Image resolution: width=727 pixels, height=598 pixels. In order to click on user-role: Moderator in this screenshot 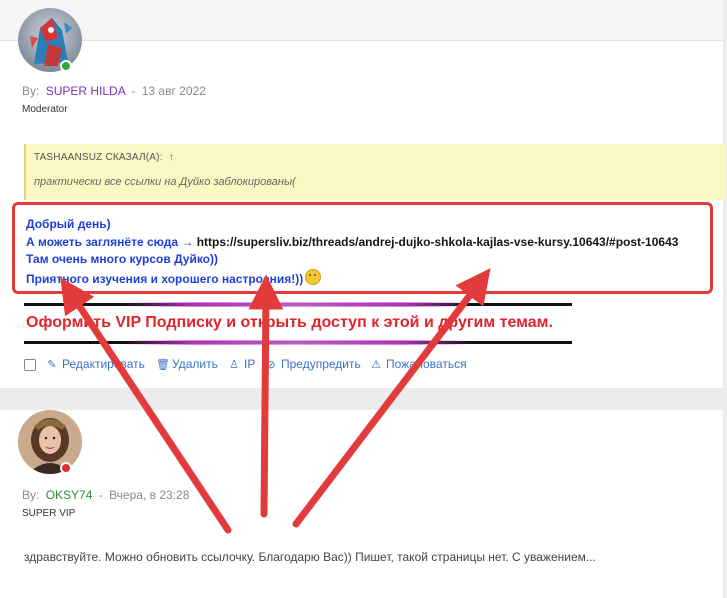, I will do `click(45, 109)`.